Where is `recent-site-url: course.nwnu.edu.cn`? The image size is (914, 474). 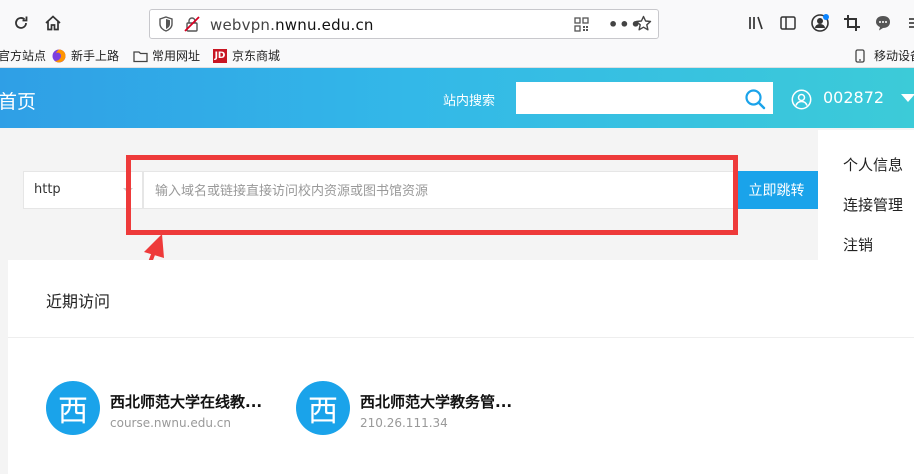 recent-site-url: course.nwnu.edu.cn is located at coordinates (170, 423).